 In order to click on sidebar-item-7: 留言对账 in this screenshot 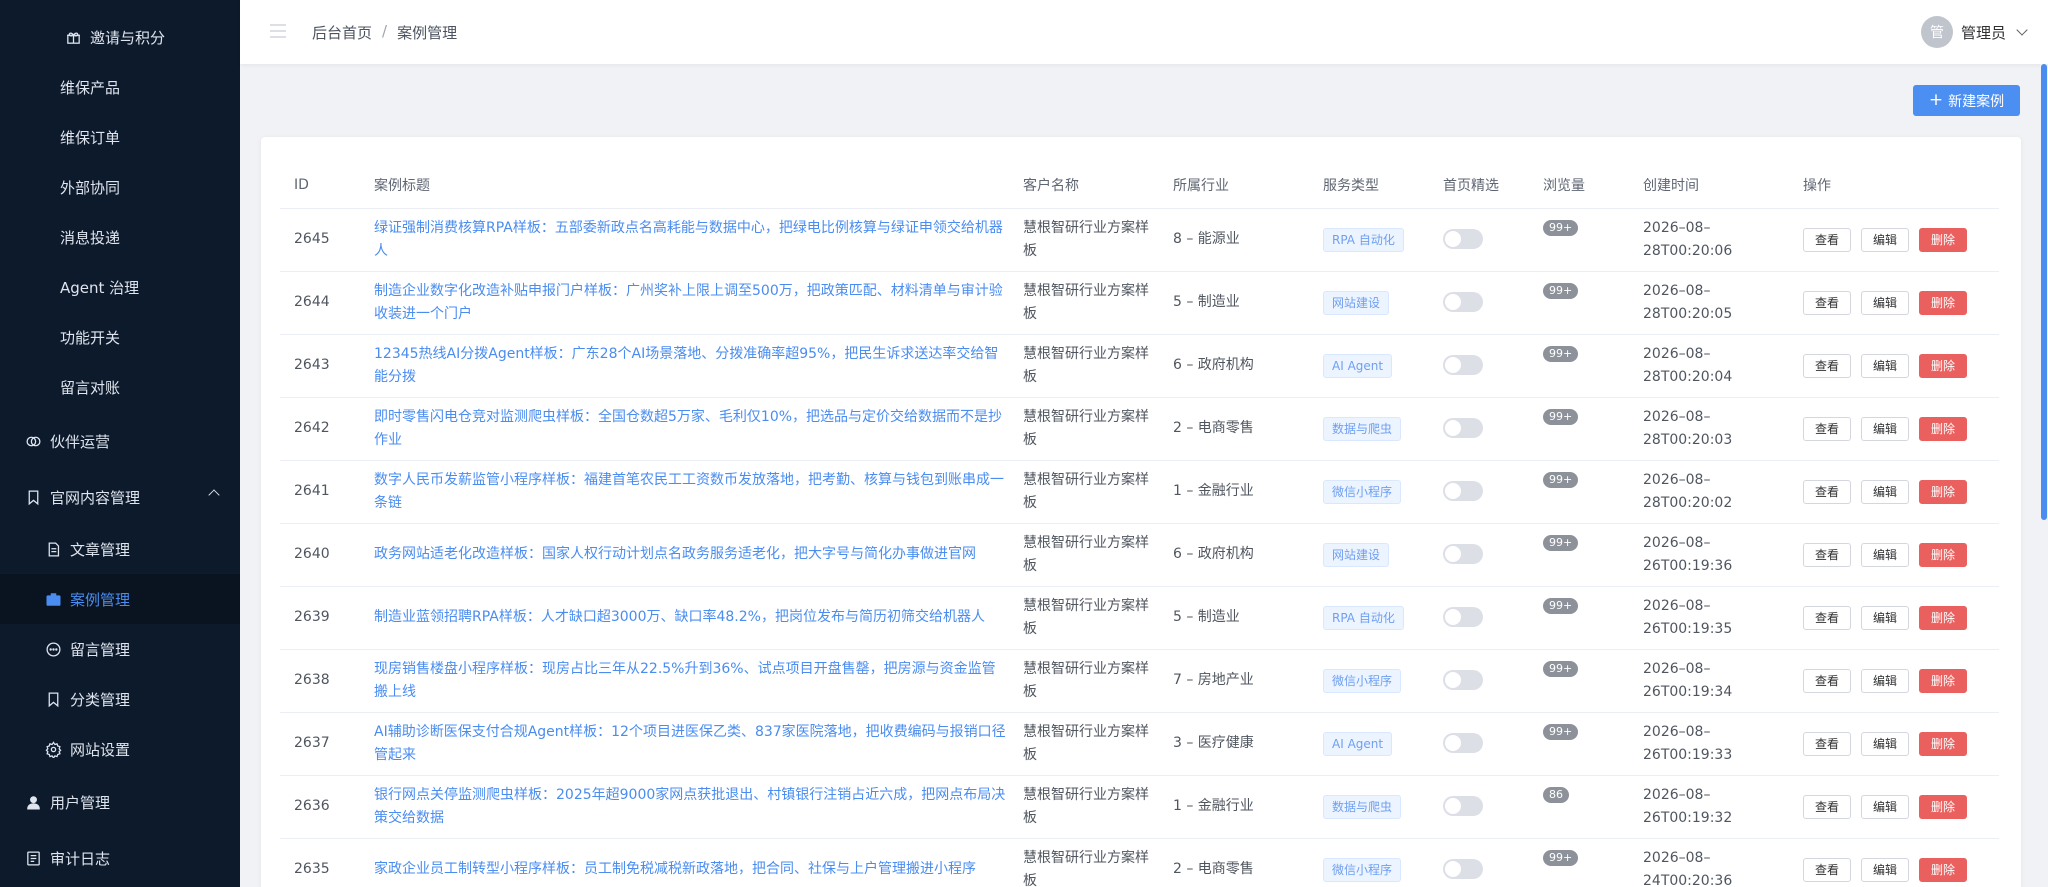, I will do `click(120, 387)`.